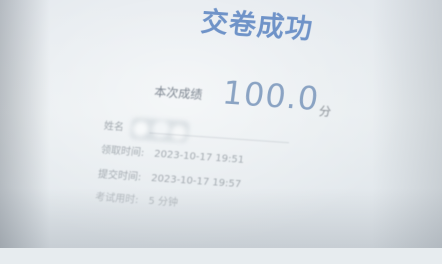  What do you see at coordinates (271, 96) in the screenshot?
I see `score-value: 100.0` at bounding box center [271, 96].